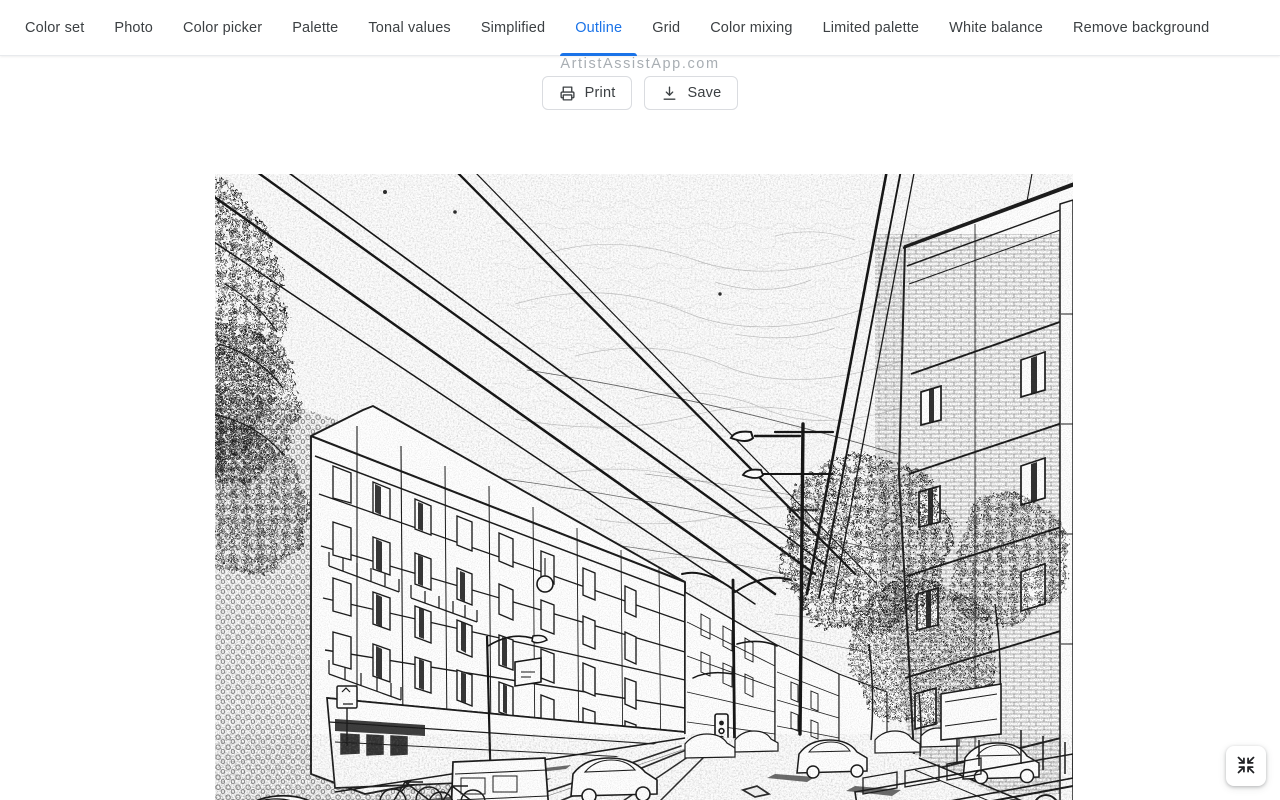  Describe the element at coordinates (669, 93) in the screenshot. I see `download-icon` at that location.